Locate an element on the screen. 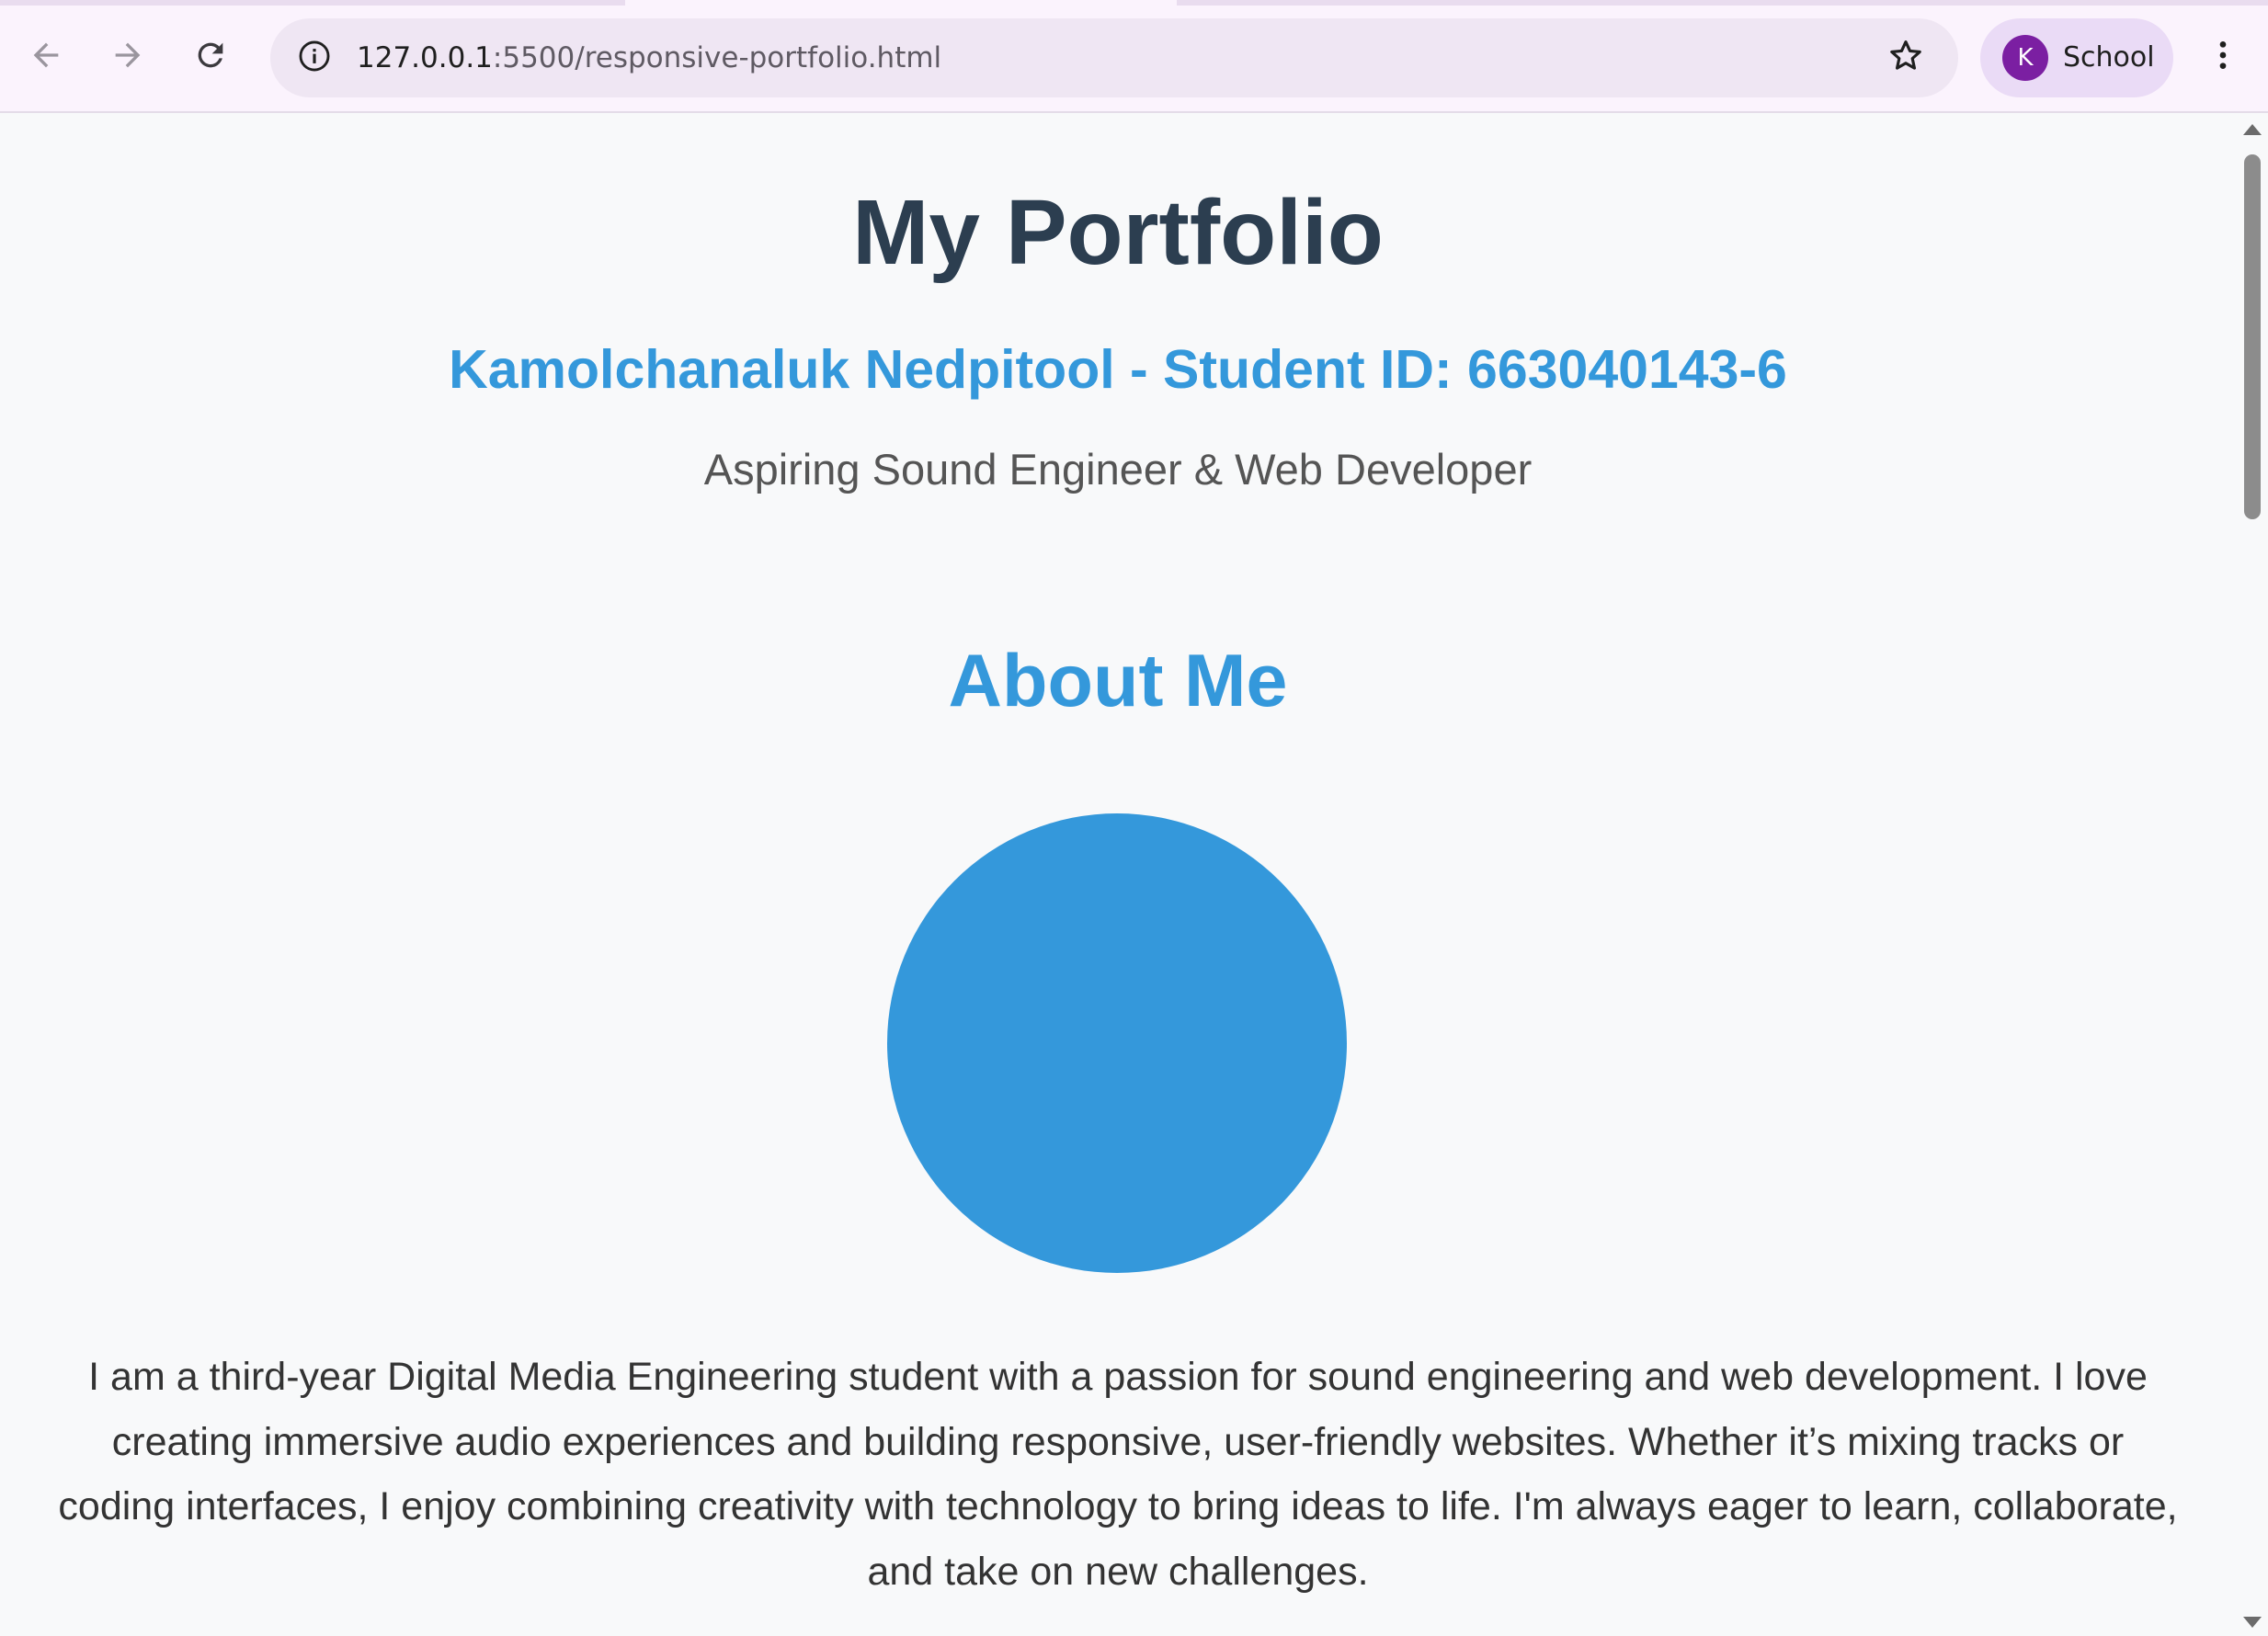  back-arrow-icon is located at coordinates (46, 57).